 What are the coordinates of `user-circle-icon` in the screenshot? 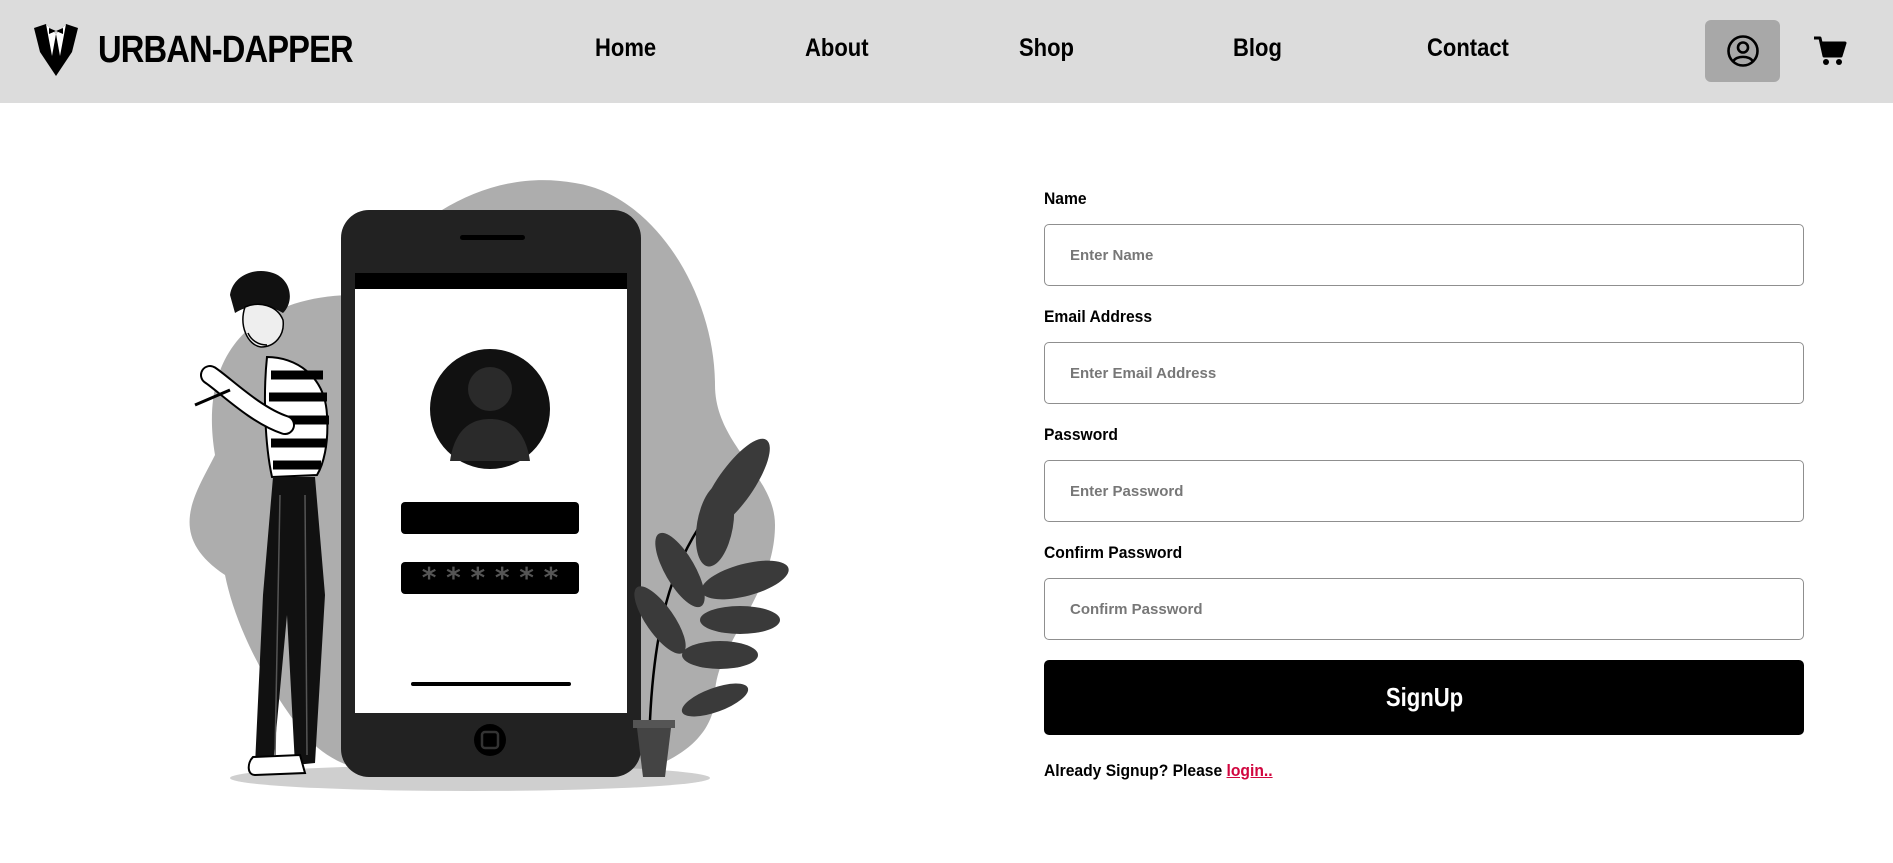 It's located at (1742, 51).